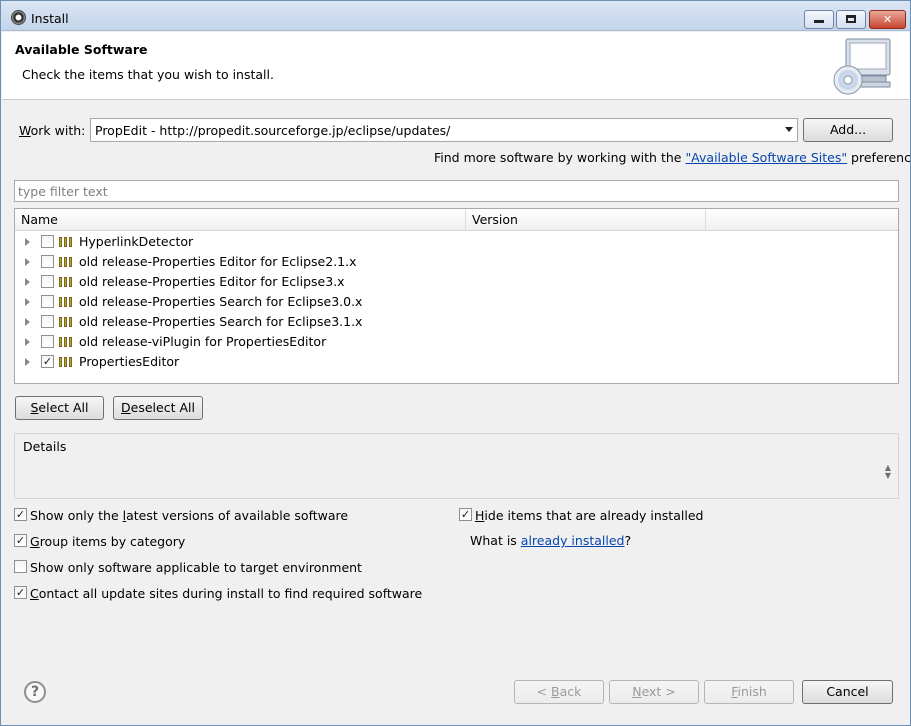 The width and height of the screenshot is (911, 726). I want to click on row-checkbox: ✓, so click(47, 361).